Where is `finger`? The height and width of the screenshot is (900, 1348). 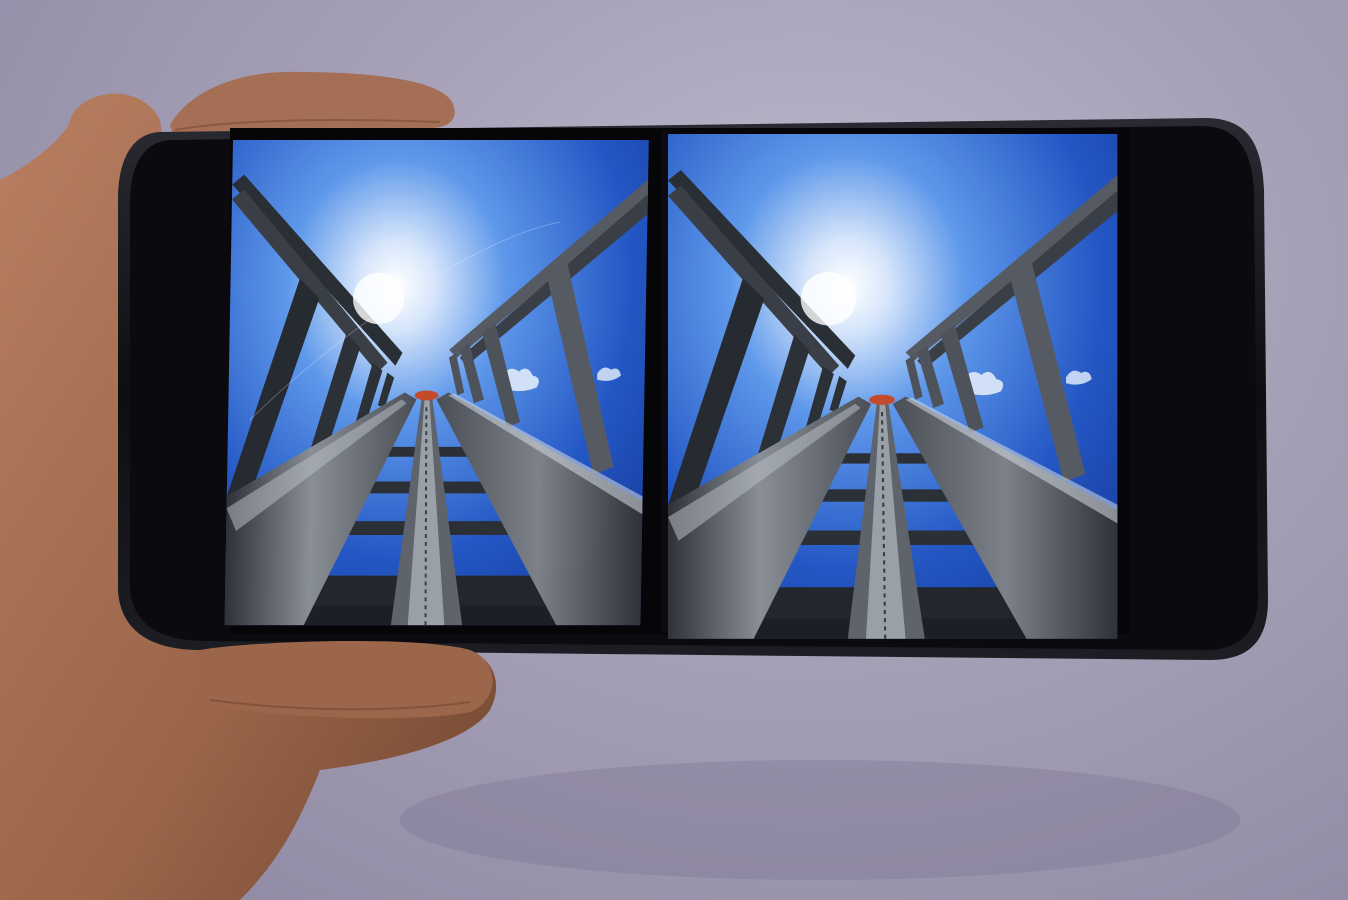
finger is located at coordinates (346, 679).